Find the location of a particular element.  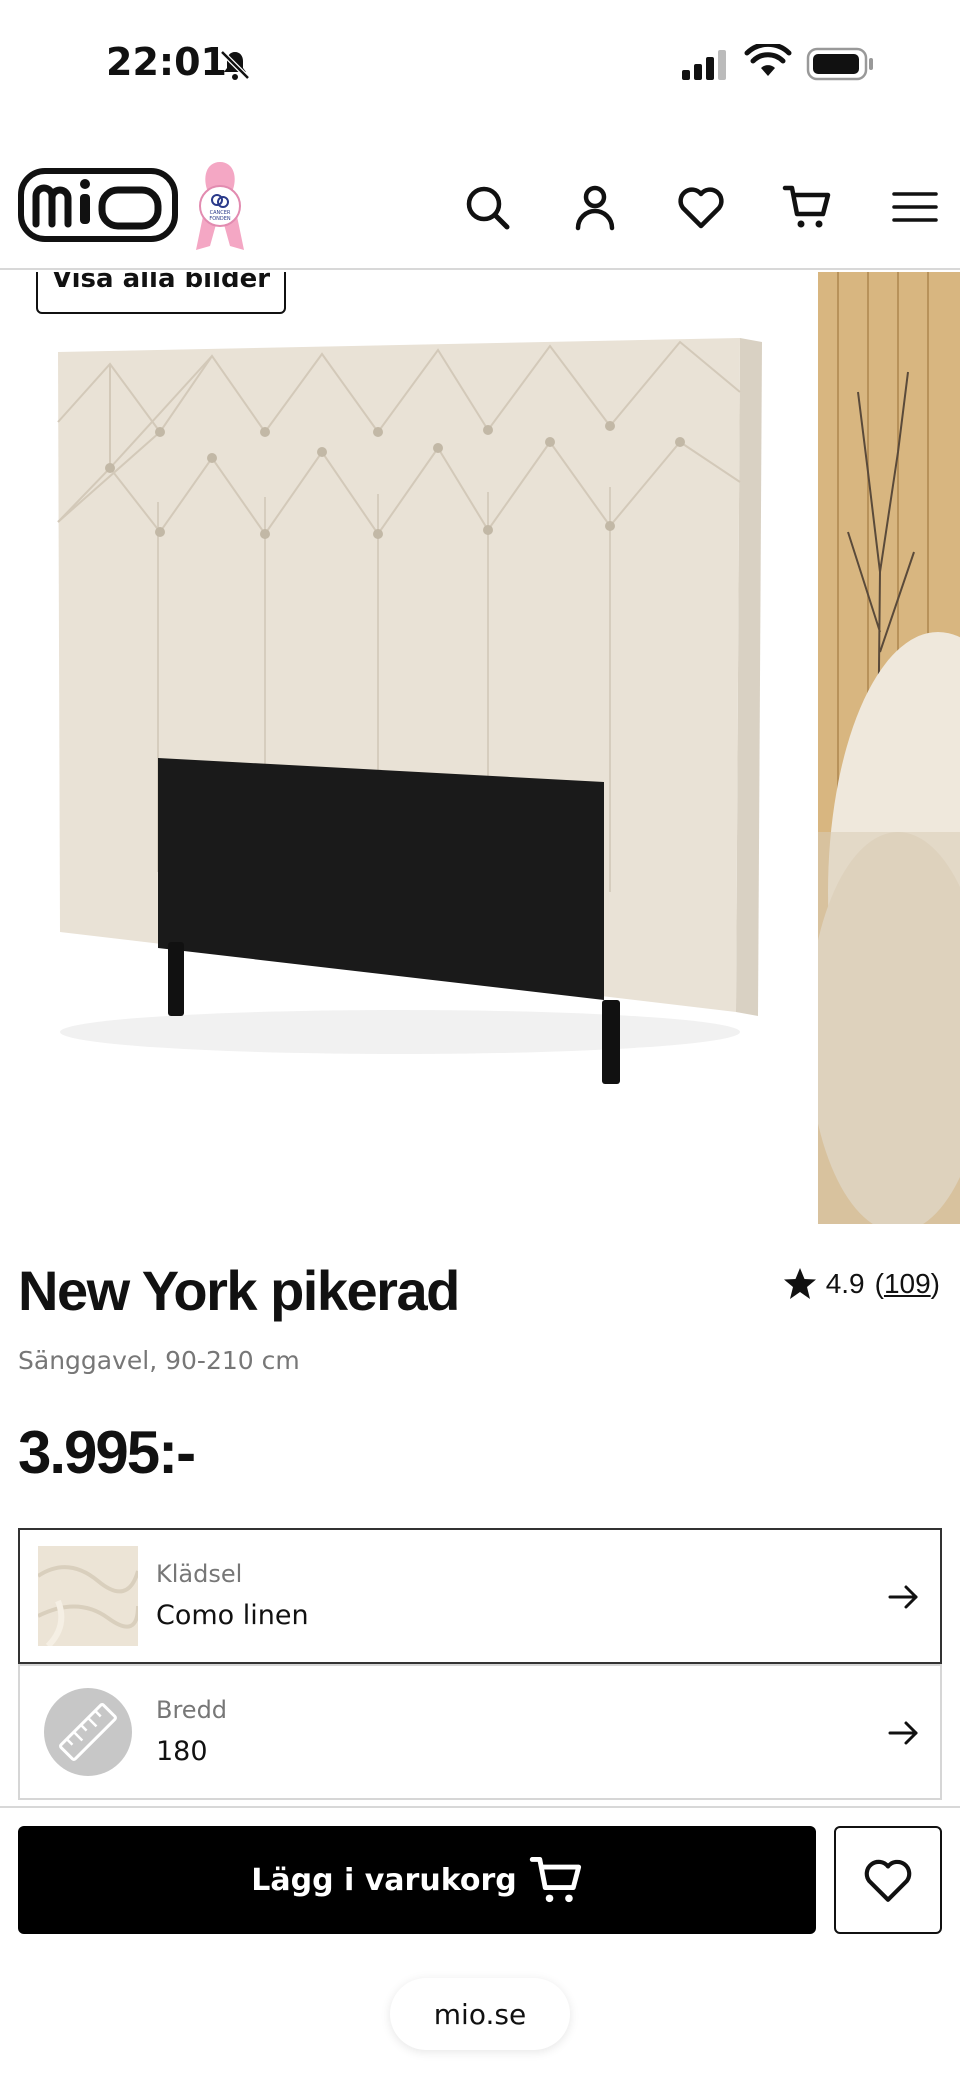

product-rating: 4.9 ( 109 ) is located at coordinates (861, 1284).